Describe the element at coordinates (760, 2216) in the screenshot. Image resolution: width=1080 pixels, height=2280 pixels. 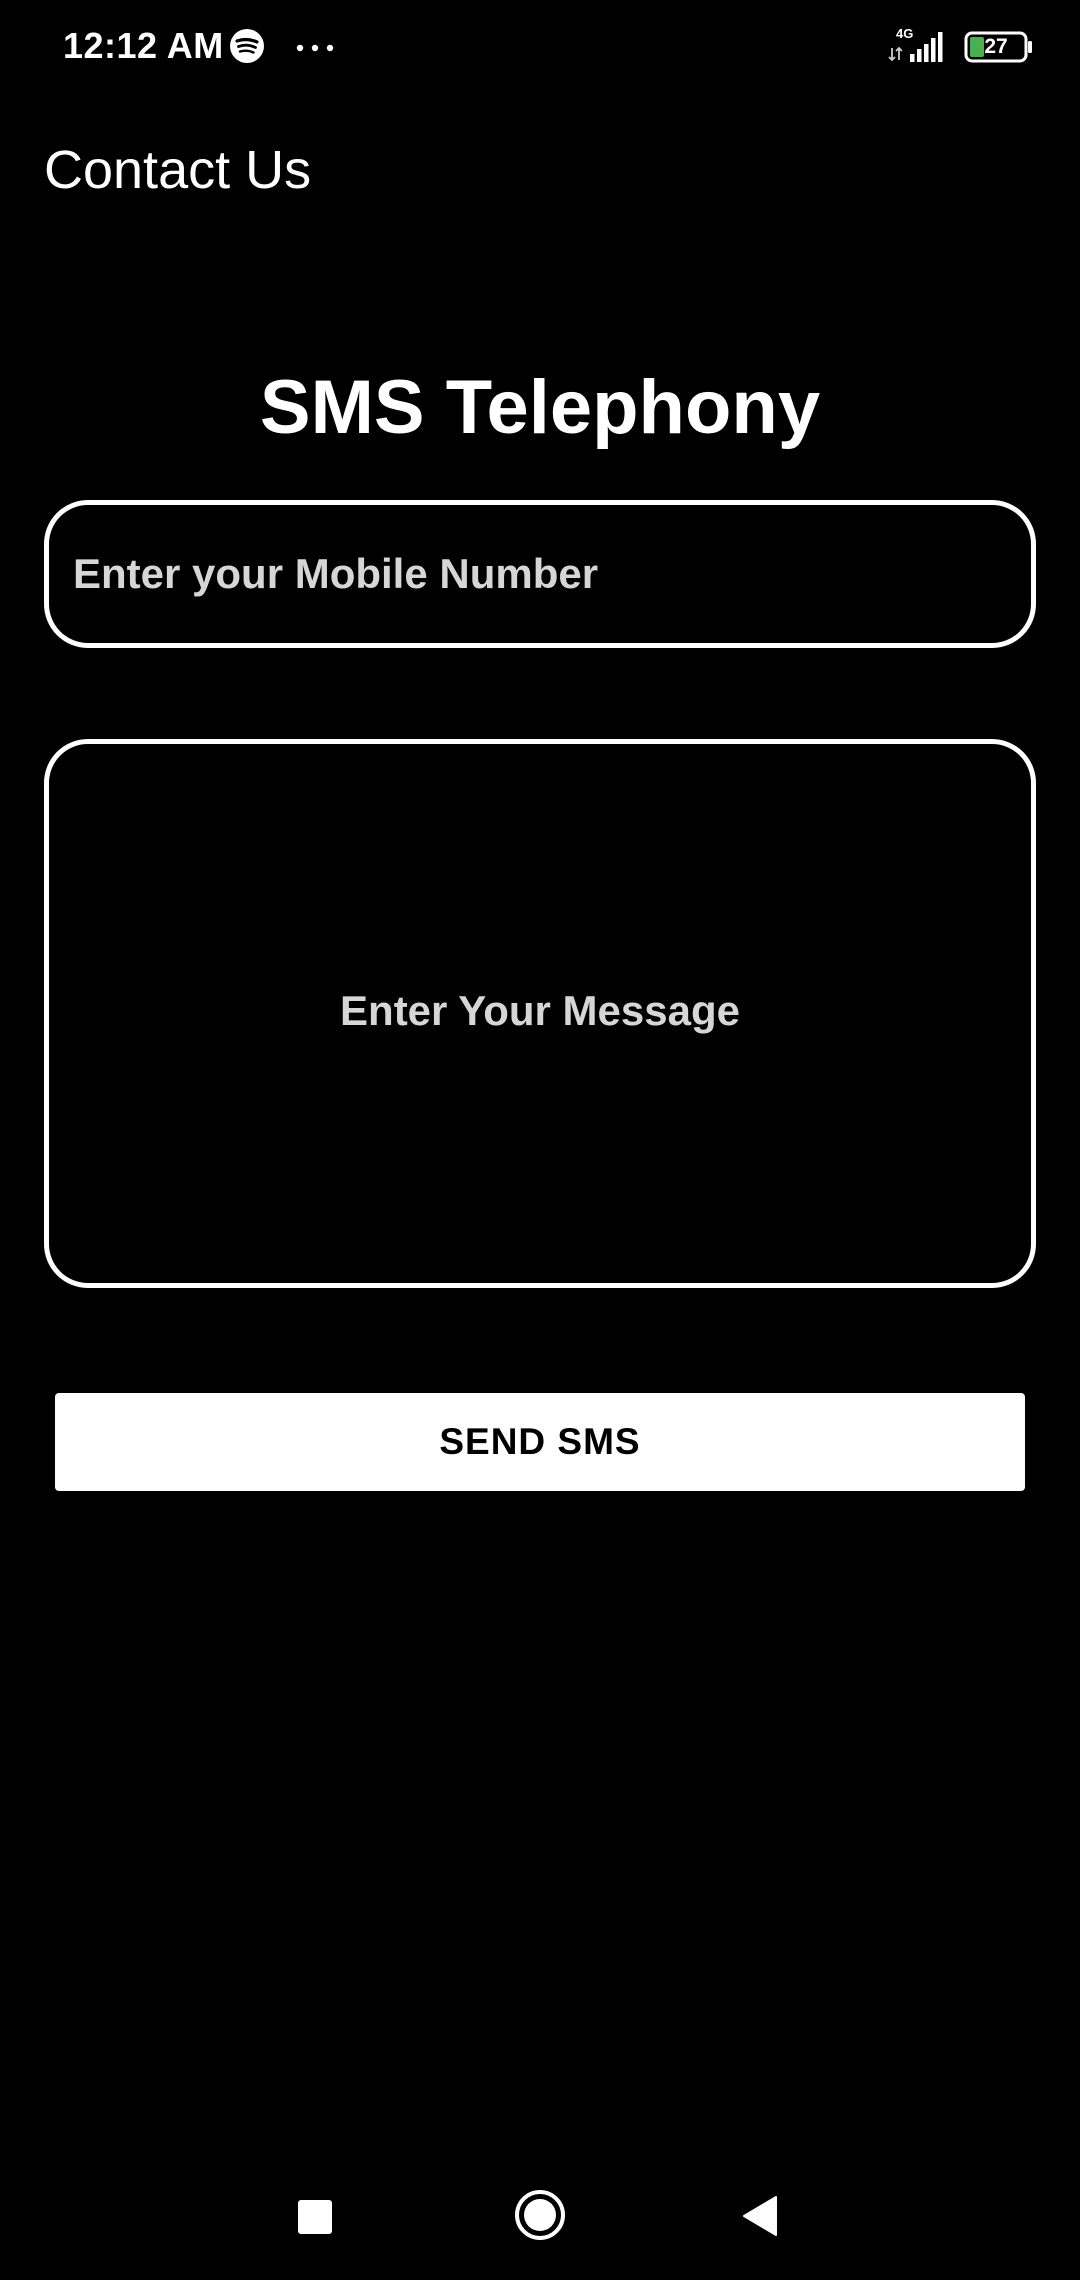
I see `back-icon` at that location.